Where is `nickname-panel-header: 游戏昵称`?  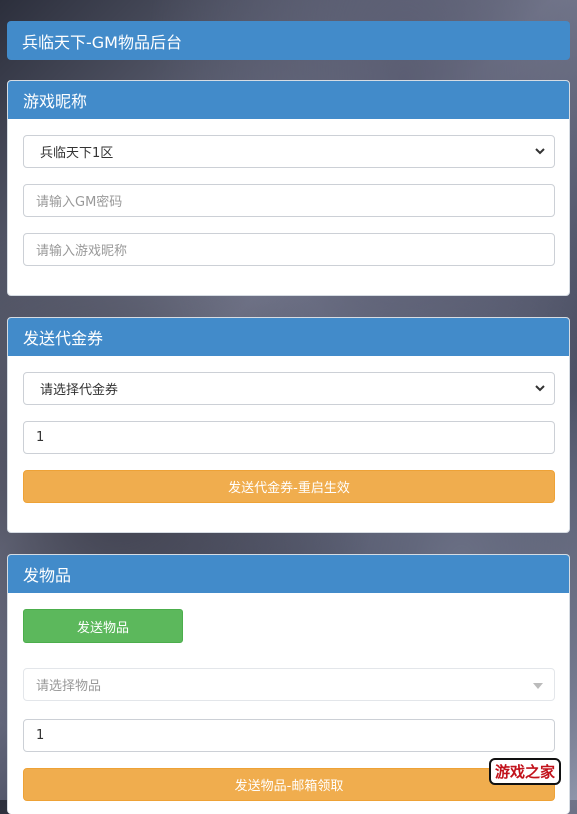
nickname-panel-header: 游戏昵称 is located at coordinates (288, 100).